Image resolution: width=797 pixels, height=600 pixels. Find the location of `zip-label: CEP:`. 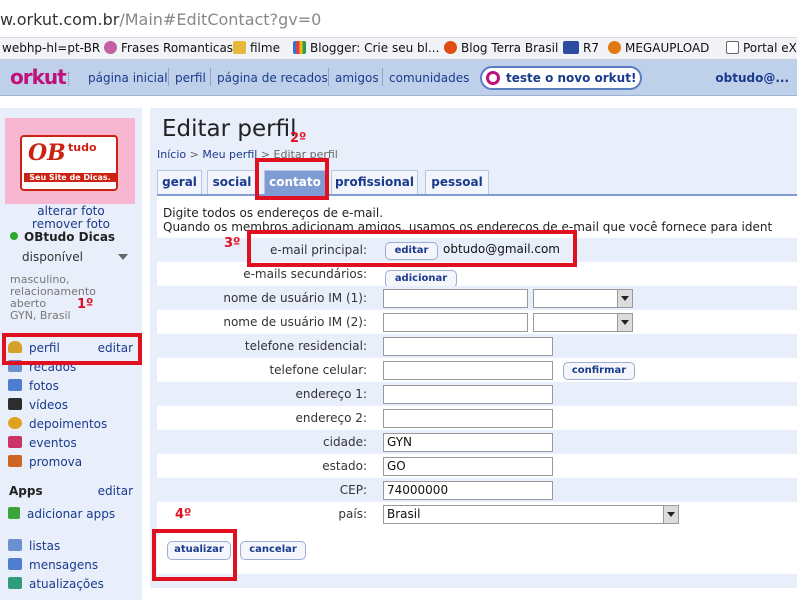

zip-label: CEP: is located at coordinates (353, 490).